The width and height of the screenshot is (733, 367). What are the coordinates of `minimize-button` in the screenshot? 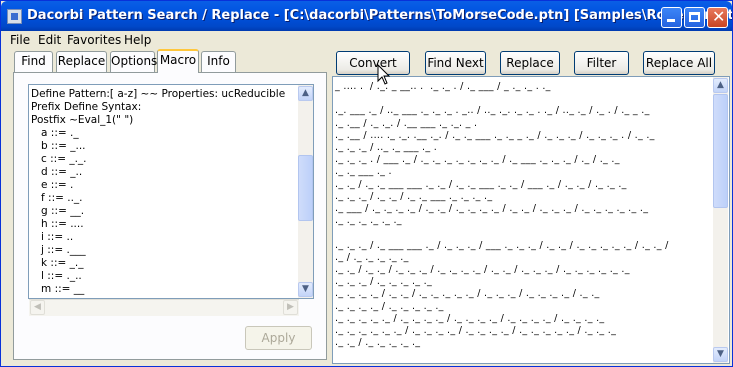 It's located at (671, 17).